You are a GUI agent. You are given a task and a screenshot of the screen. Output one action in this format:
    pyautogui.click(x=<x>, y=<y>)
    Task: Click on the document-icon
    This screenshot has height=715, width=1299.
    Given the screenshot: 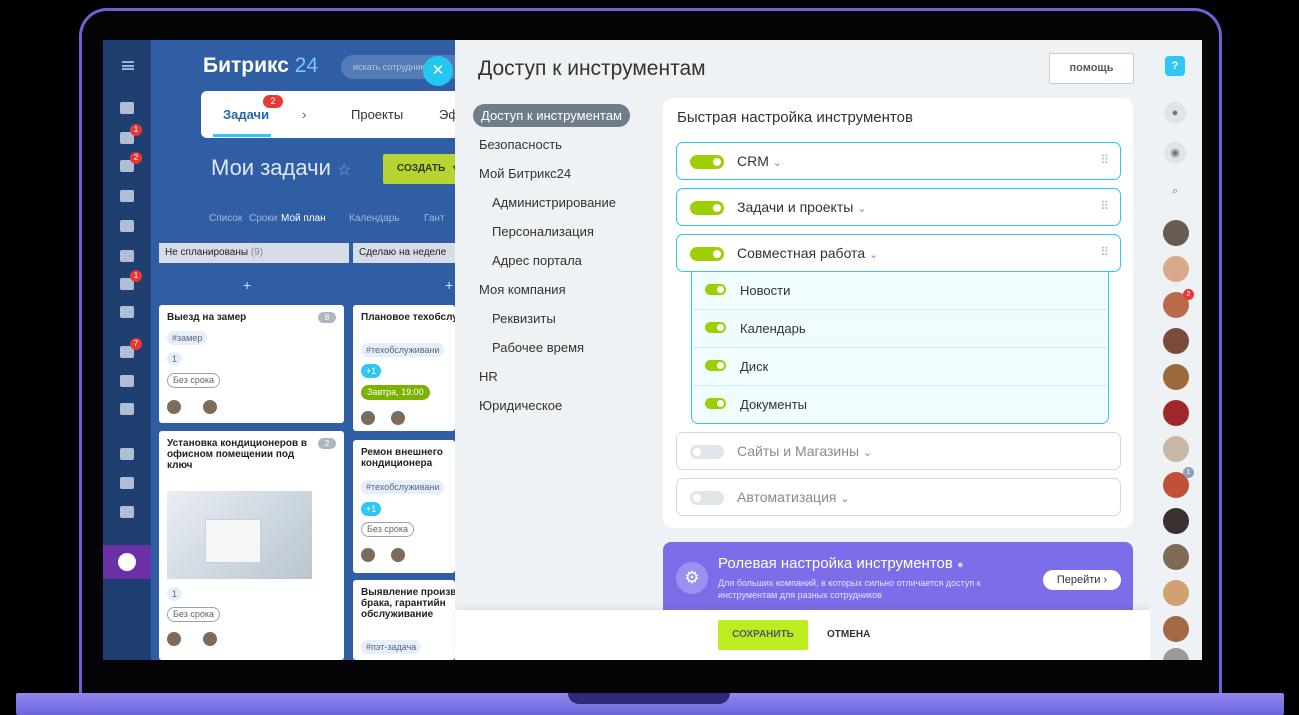 What is the action you would take?
    pyautogui.click(x=127, y=226)
    